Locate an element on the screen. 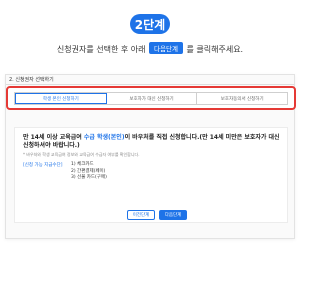  tab-guardian-consent: 보호자동의서 신청하기 is located at coordinates (242, 98).